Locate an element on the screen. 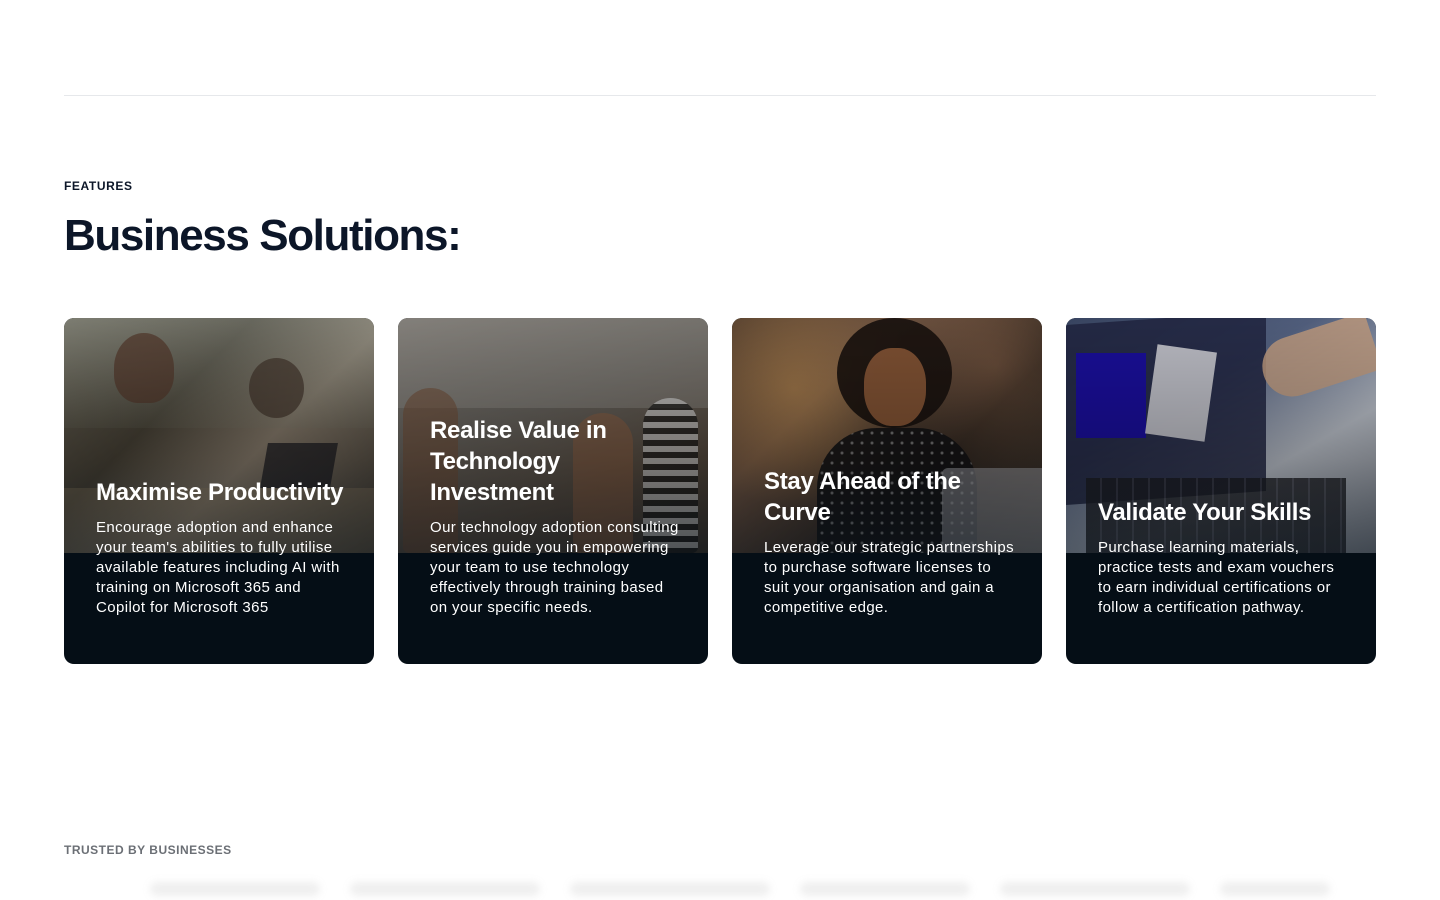 Image resolution: width=1440 pixels, height=900 pixels. card-title: Stay Ahead of the Curve is located at coordinates (862, 497).